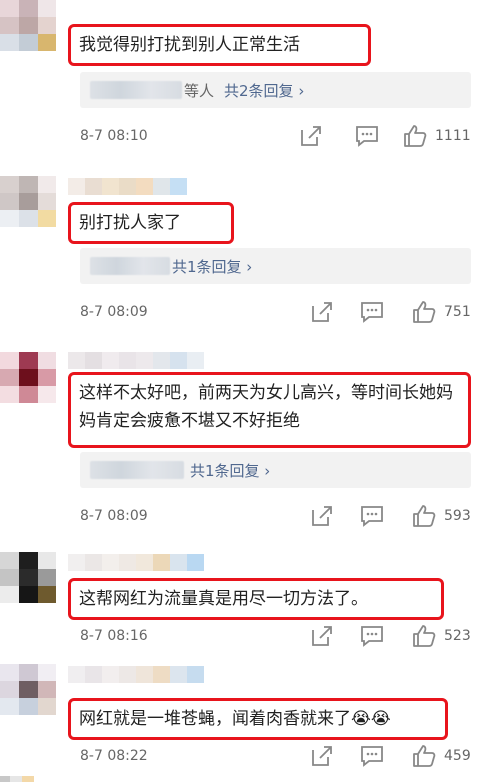  I want to click on like-count: 523, so click(457, 636).